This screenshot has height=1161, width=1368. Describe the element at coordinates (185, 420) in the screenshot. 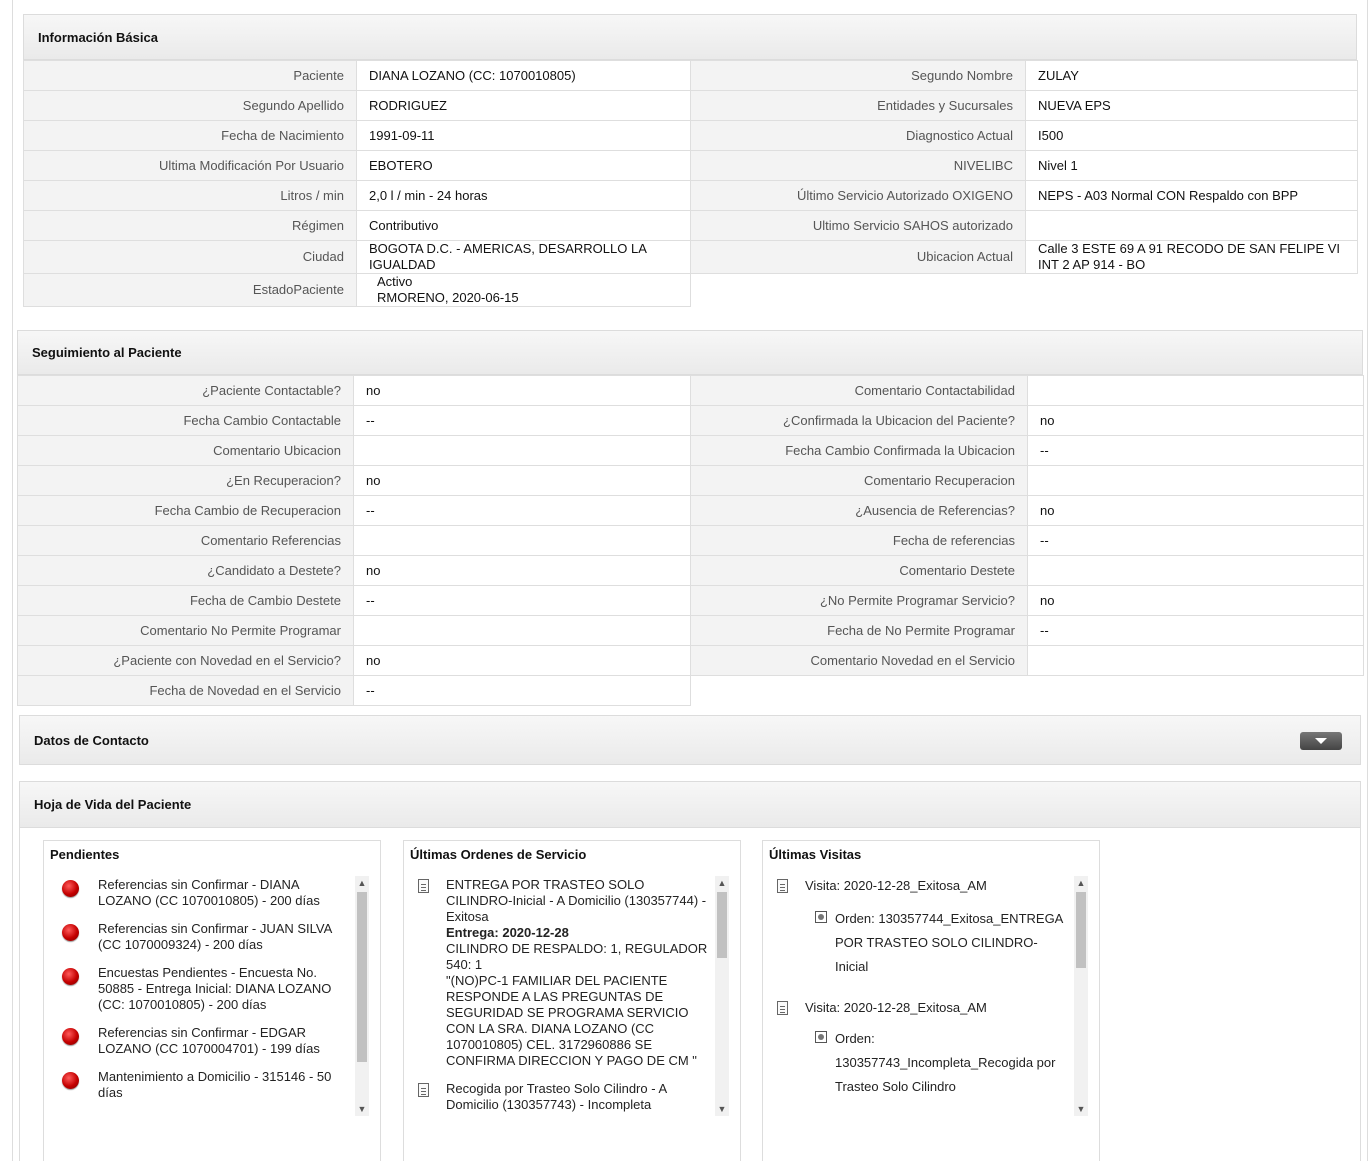

I see `field-label: Fecha Cambio Contactable` at that location.